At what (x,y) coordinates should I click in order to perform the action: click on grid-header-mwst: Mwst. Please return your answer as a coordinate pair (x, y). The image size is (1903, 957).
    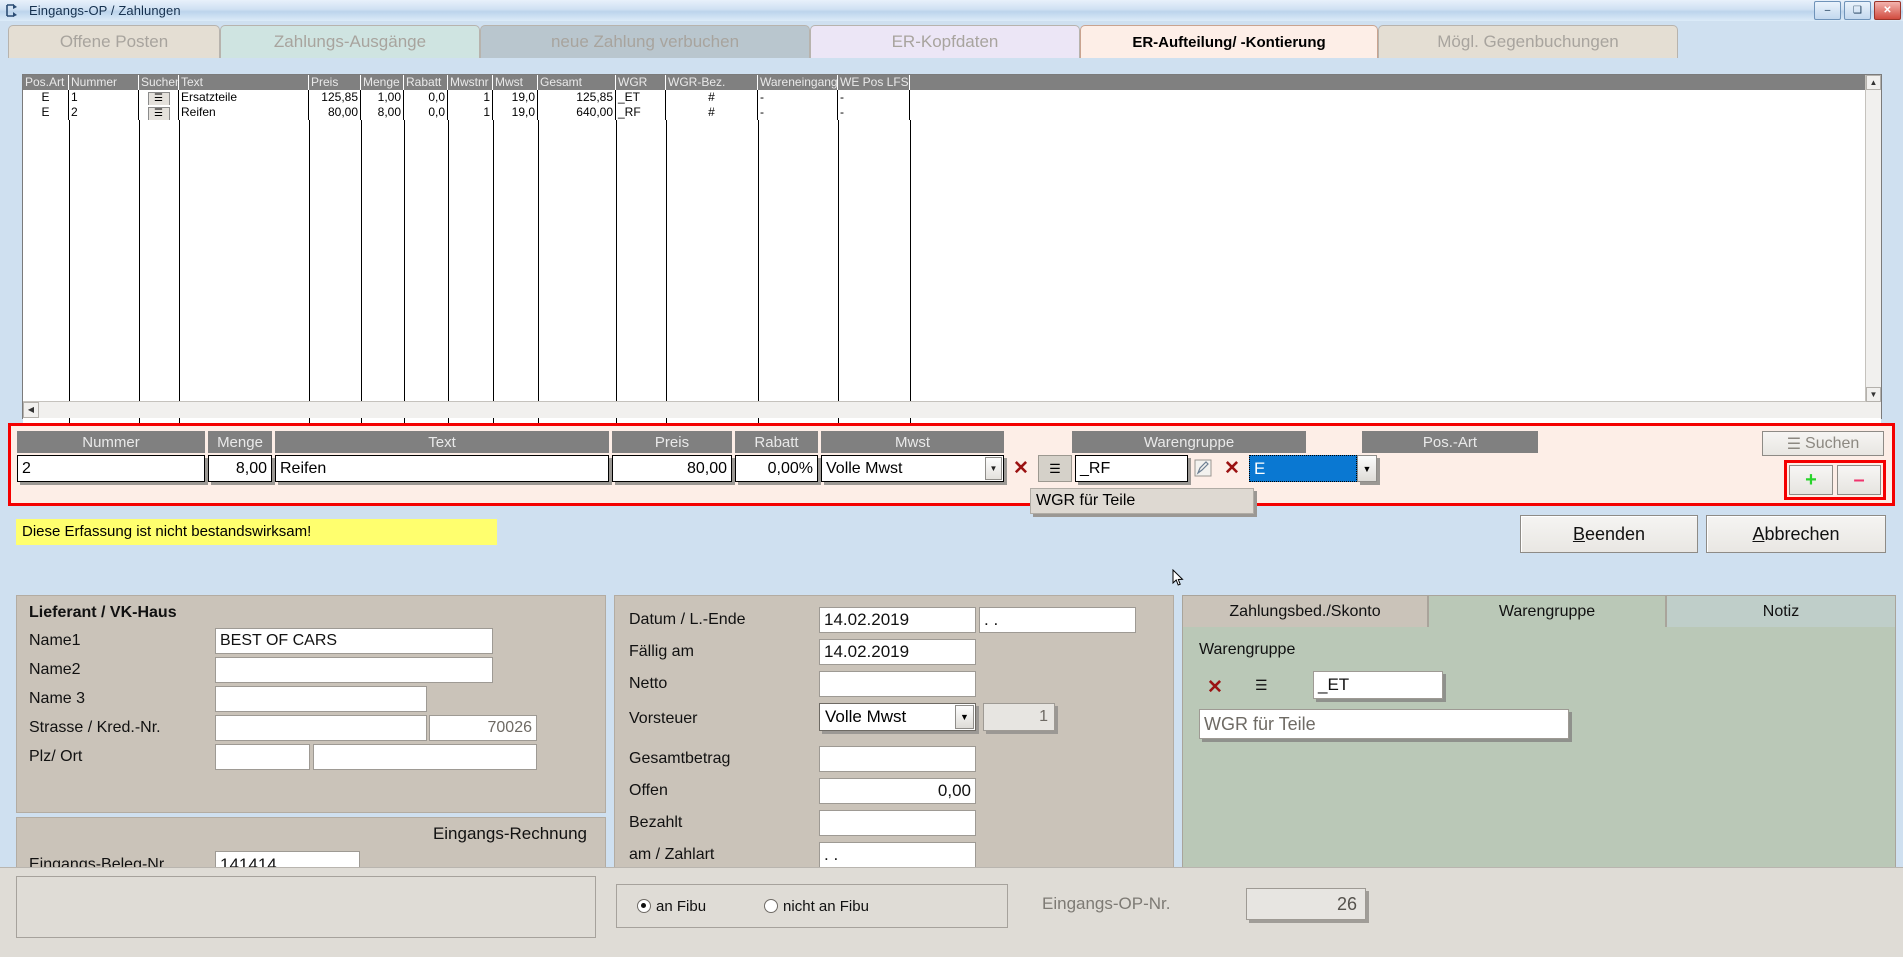
    Looking at the image, I should click on (515, 82).